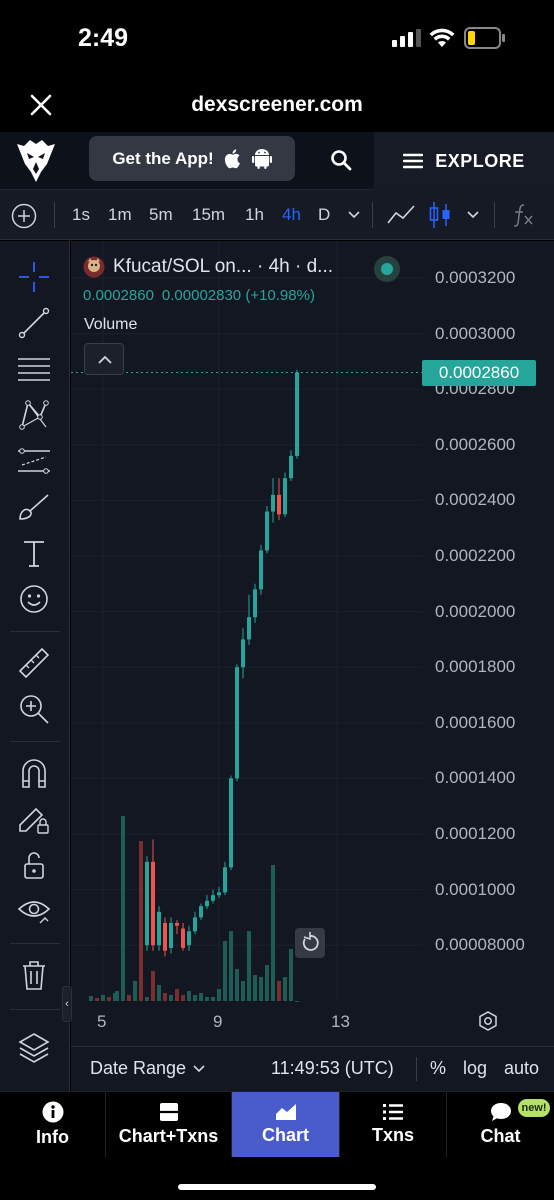  What do you see at coordinates (34, 975) in the screenshot?
I see `trash-icon` at bounding box center [34, 975].